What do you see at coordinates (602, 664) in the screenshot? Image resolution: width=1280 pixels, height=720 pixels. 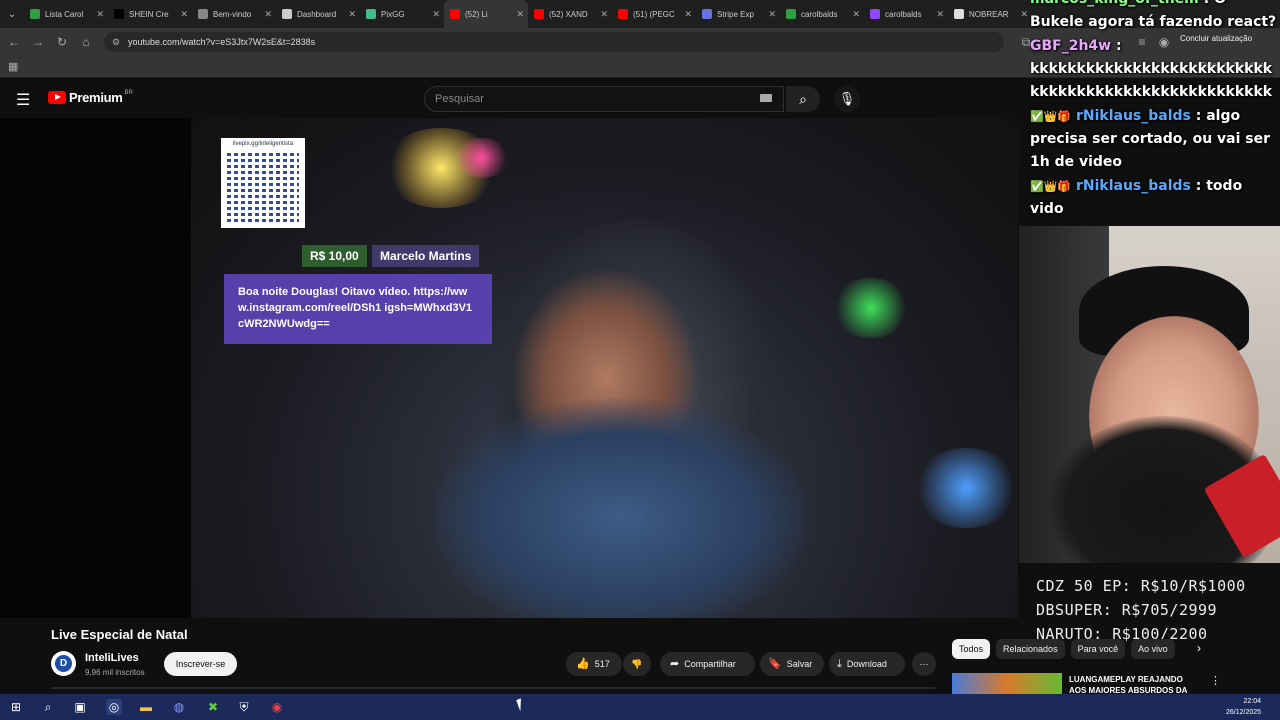 I see `like-count: 517` at bounding box center [602, 664].